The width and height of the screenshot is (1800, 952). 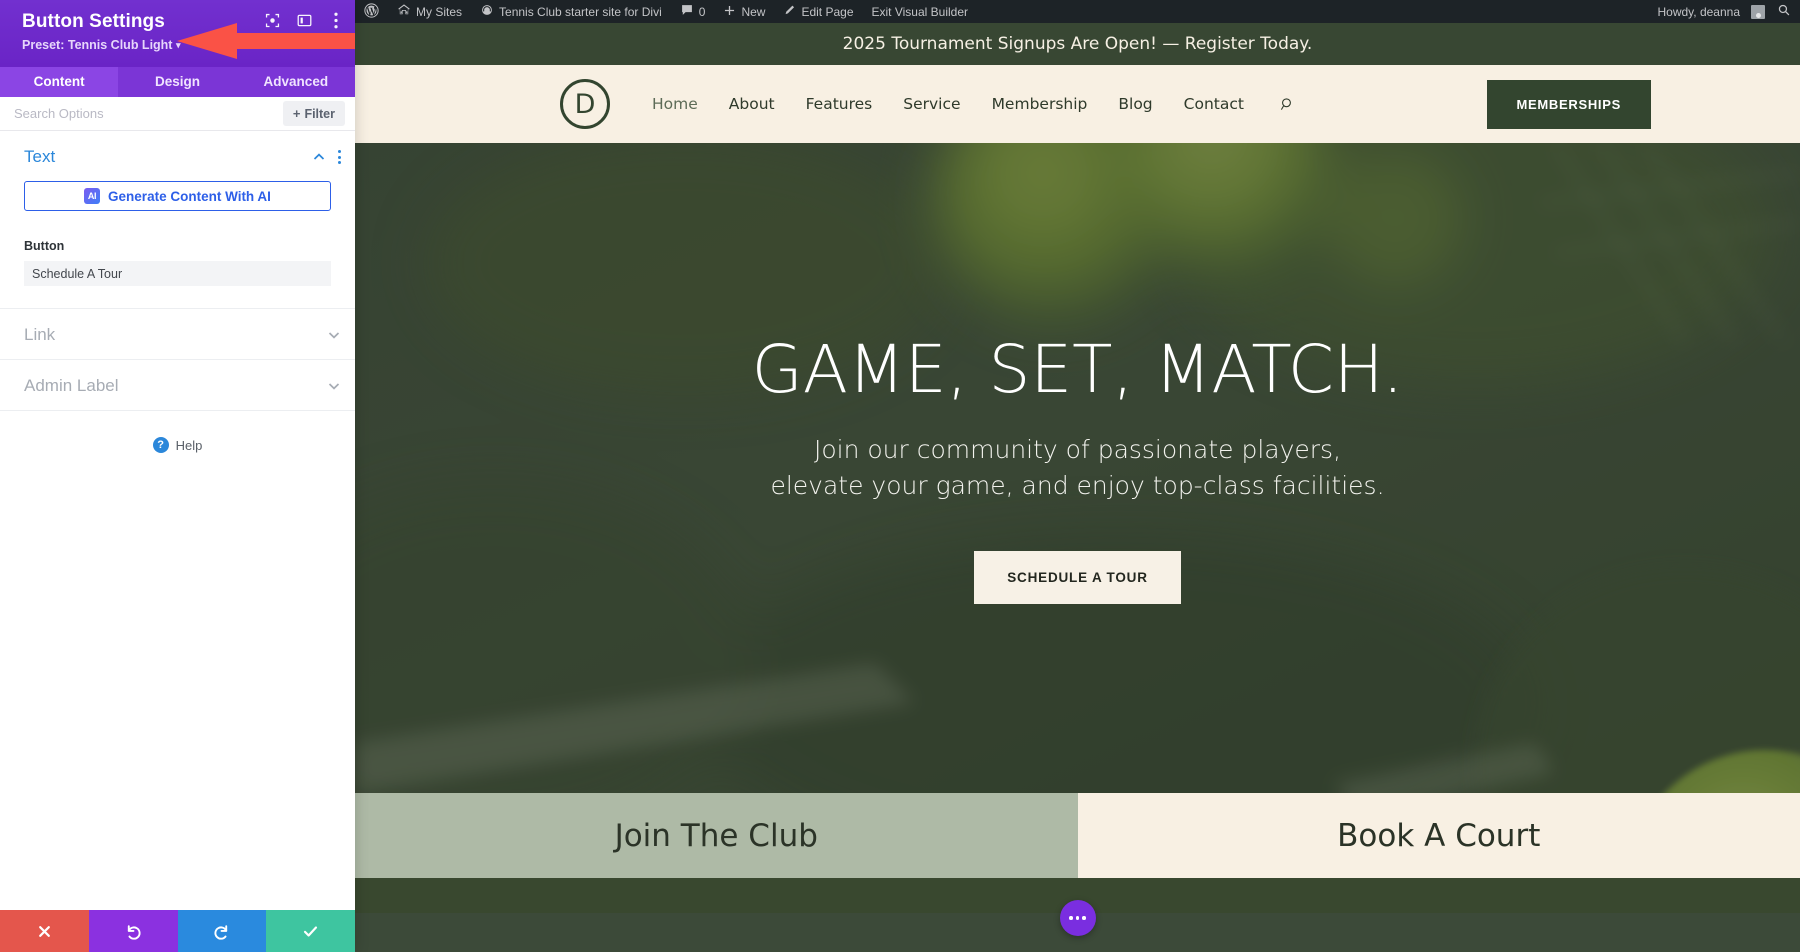 I want to click on wp-my-sites: My Sites, so click(x=429, y=11).